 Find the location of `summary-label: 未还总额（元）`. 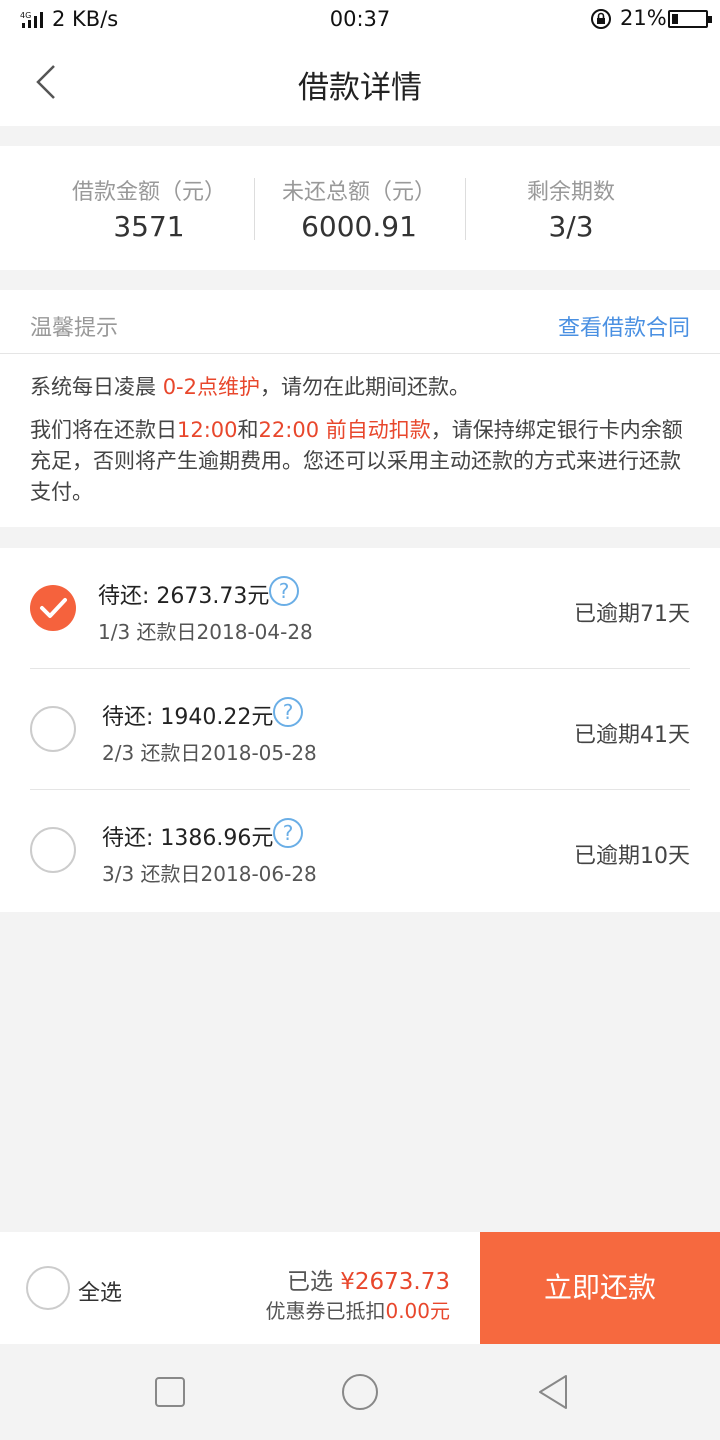

summary-label: 未还总额（元） is located at coordinates (358, 192).